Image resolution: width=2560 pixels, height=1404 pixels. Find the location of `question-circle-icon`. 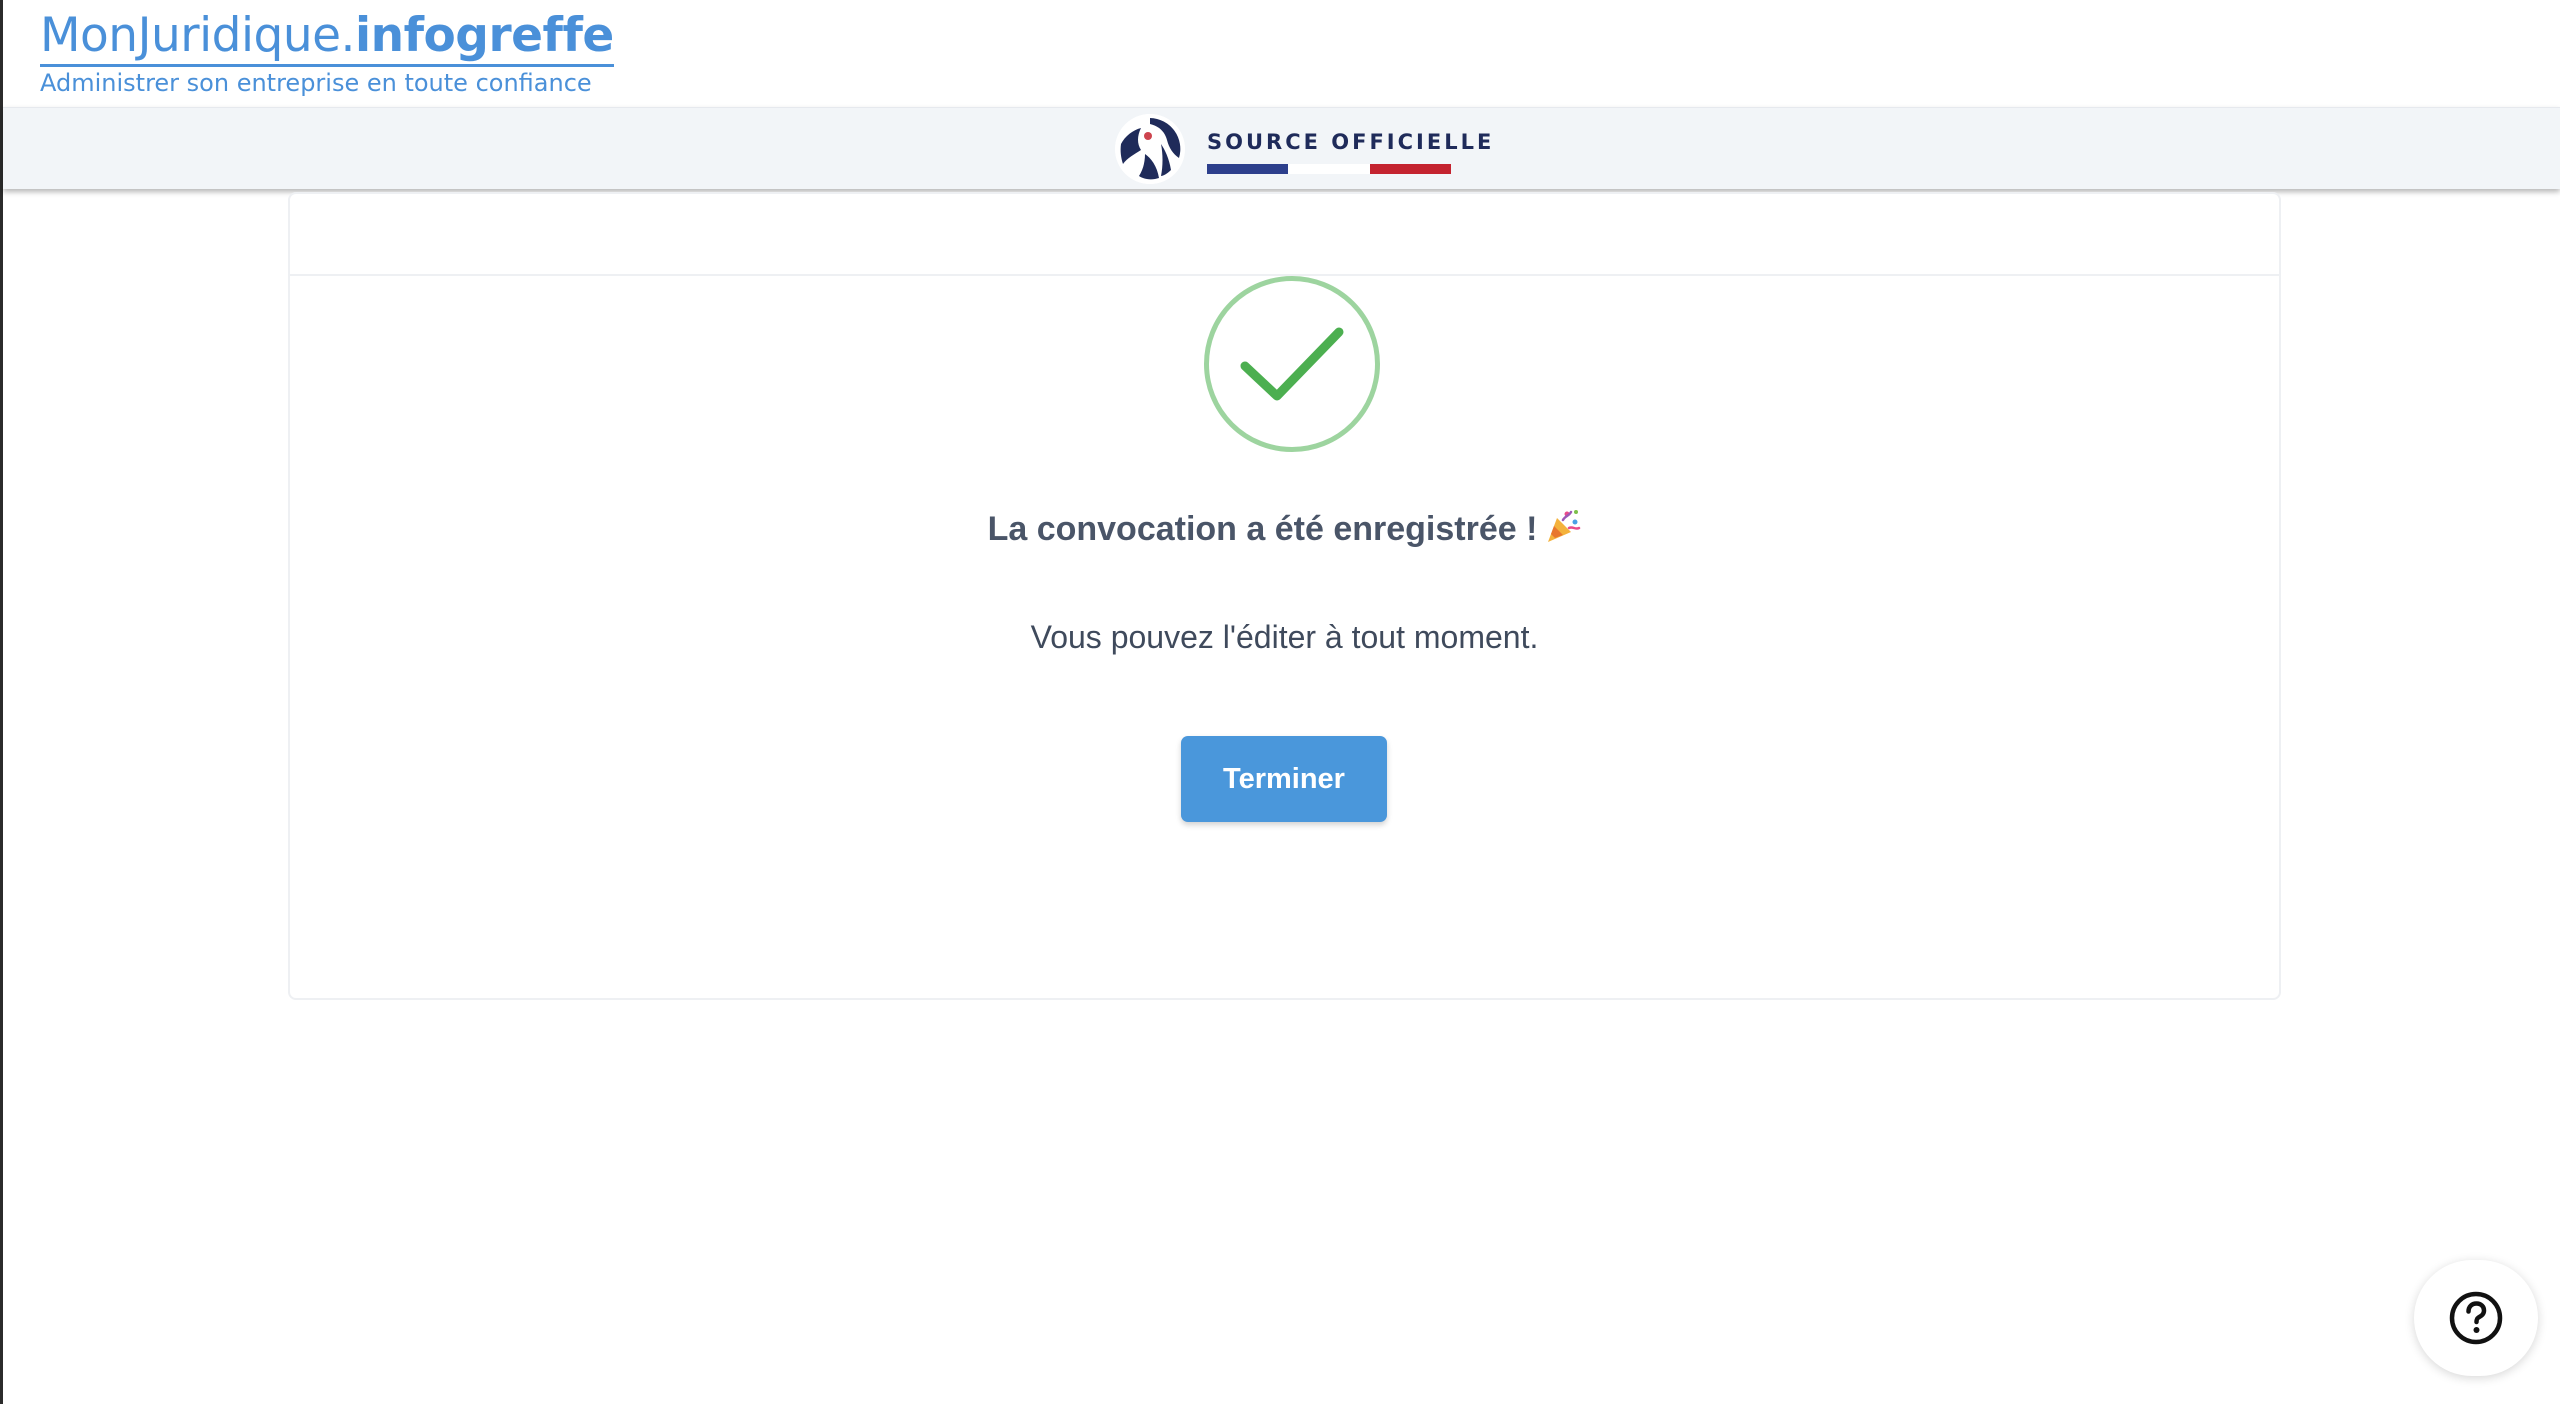

question-circle-icon is located at coordinates (2476, 1318).